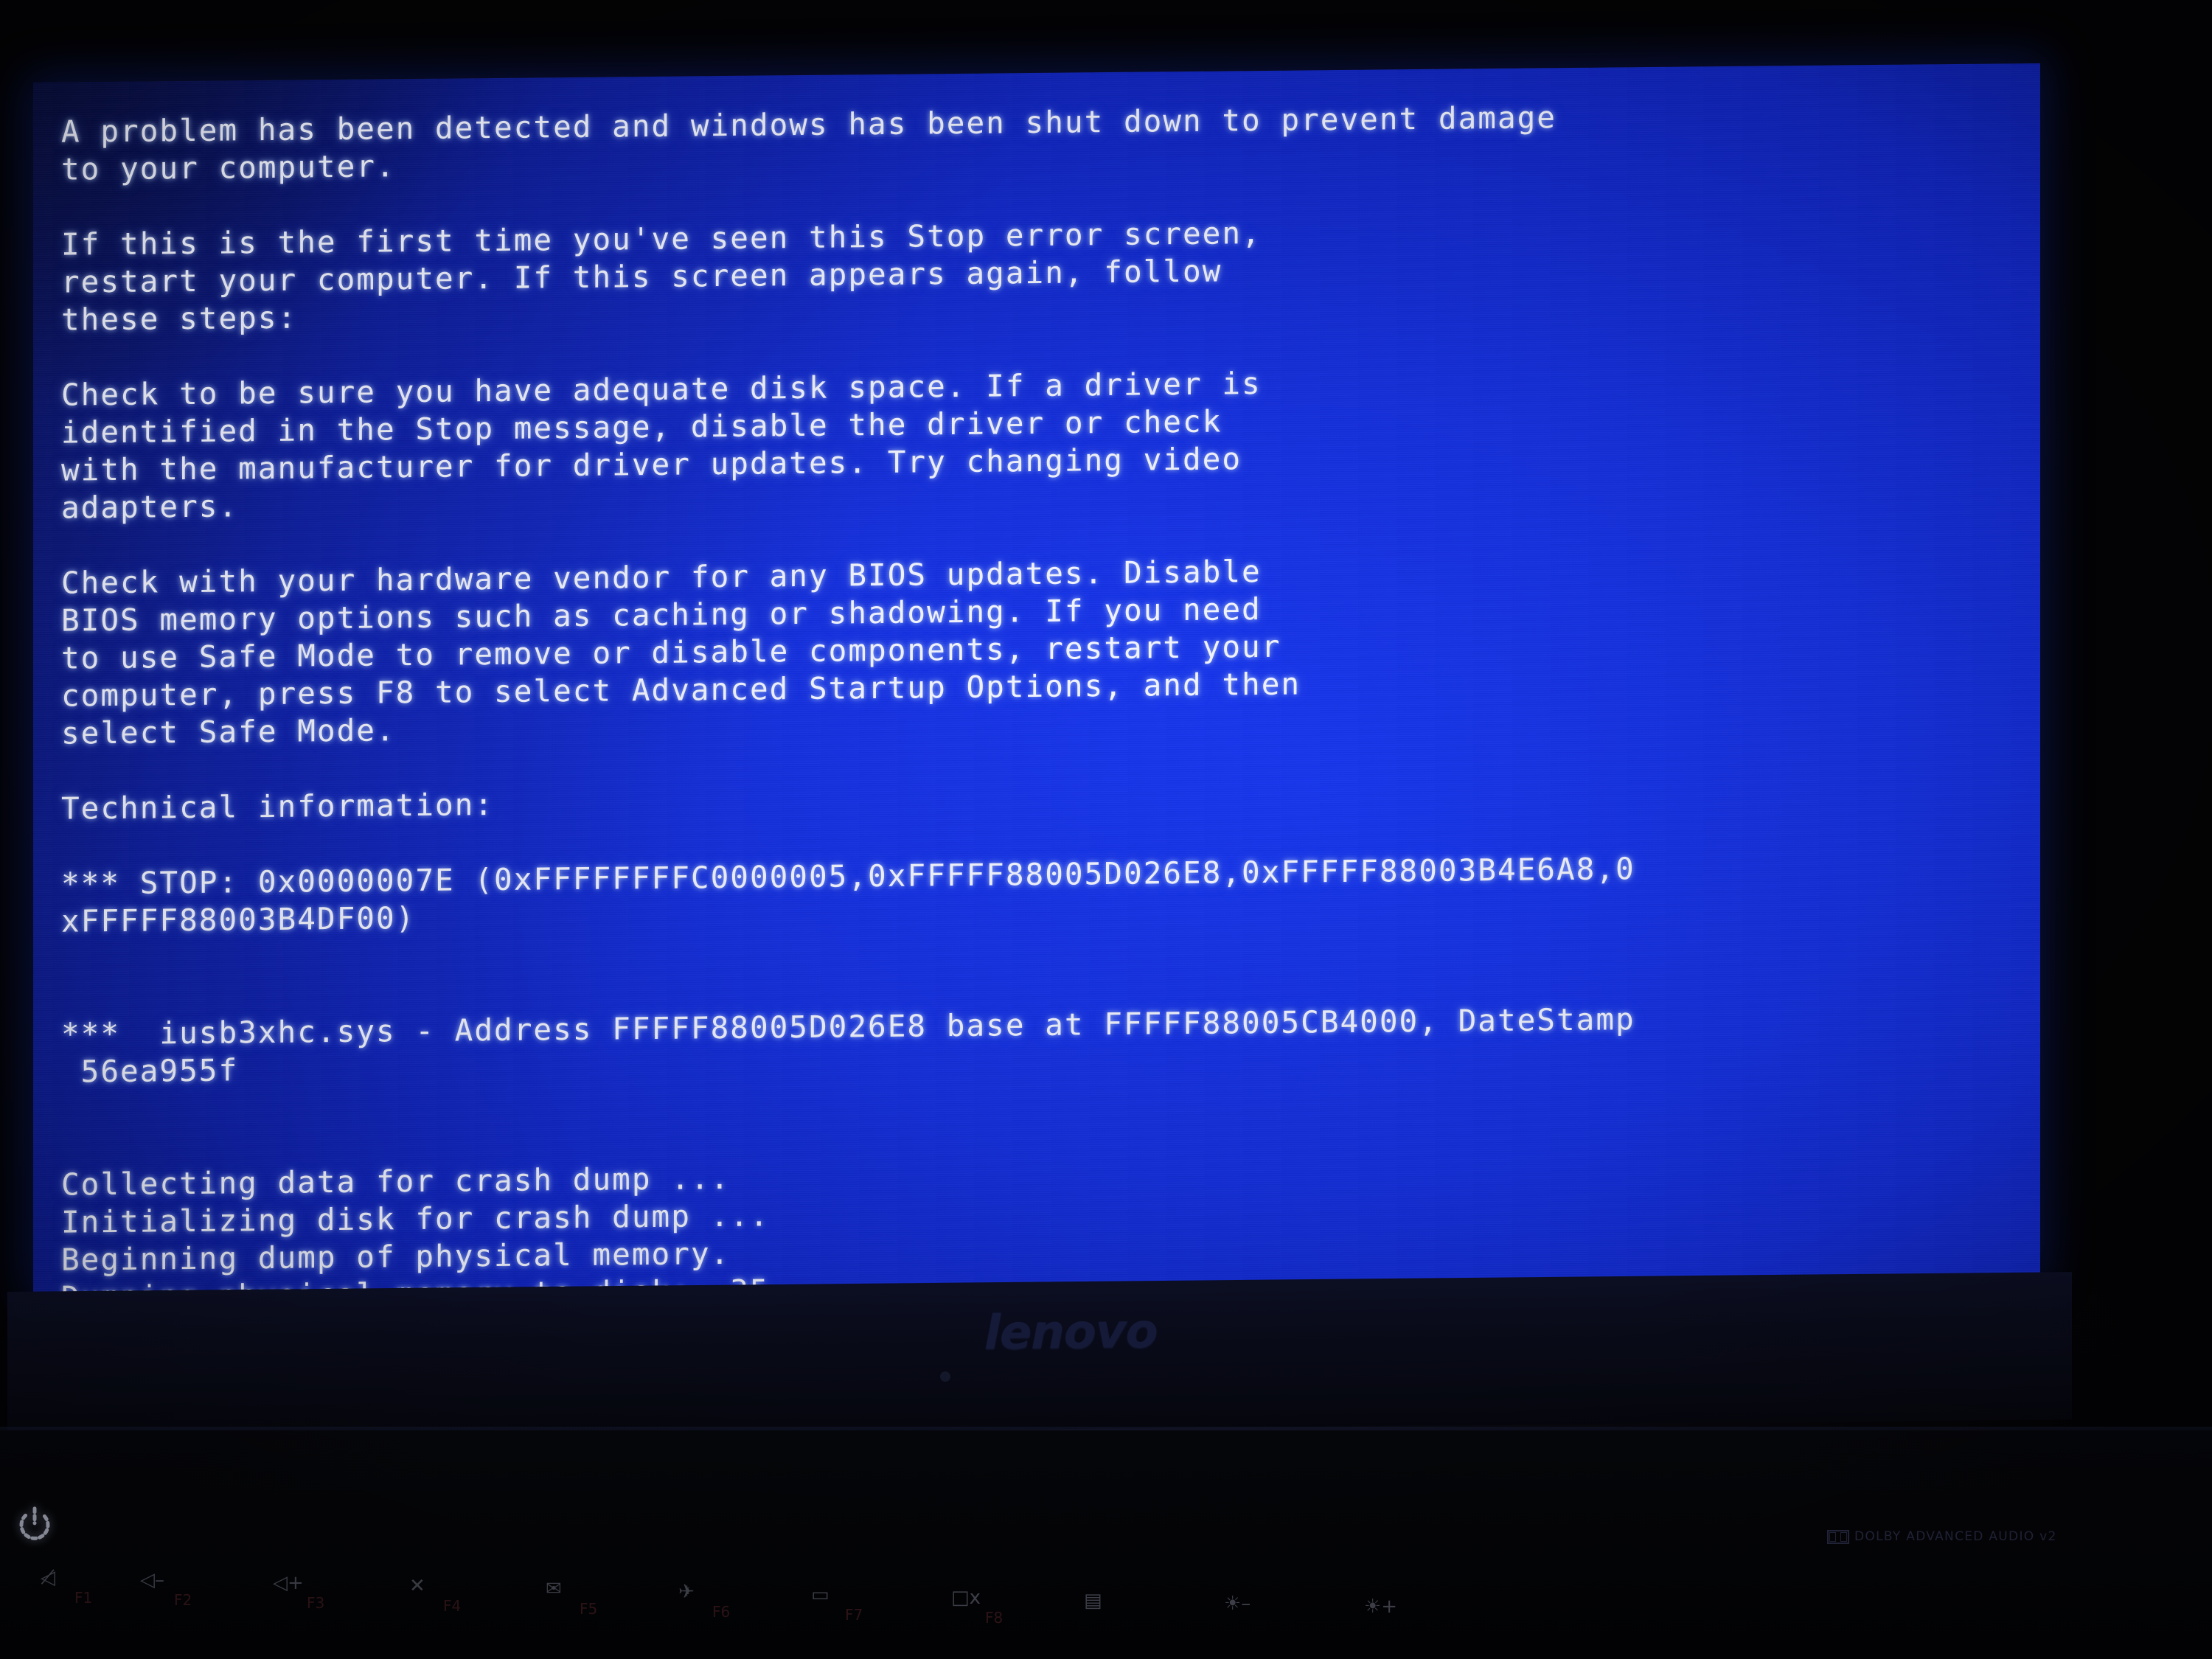  Describe the element at coordinates (1071, 1332) in the screenshot. I see `lenovo-logo: lenovo` at that location.